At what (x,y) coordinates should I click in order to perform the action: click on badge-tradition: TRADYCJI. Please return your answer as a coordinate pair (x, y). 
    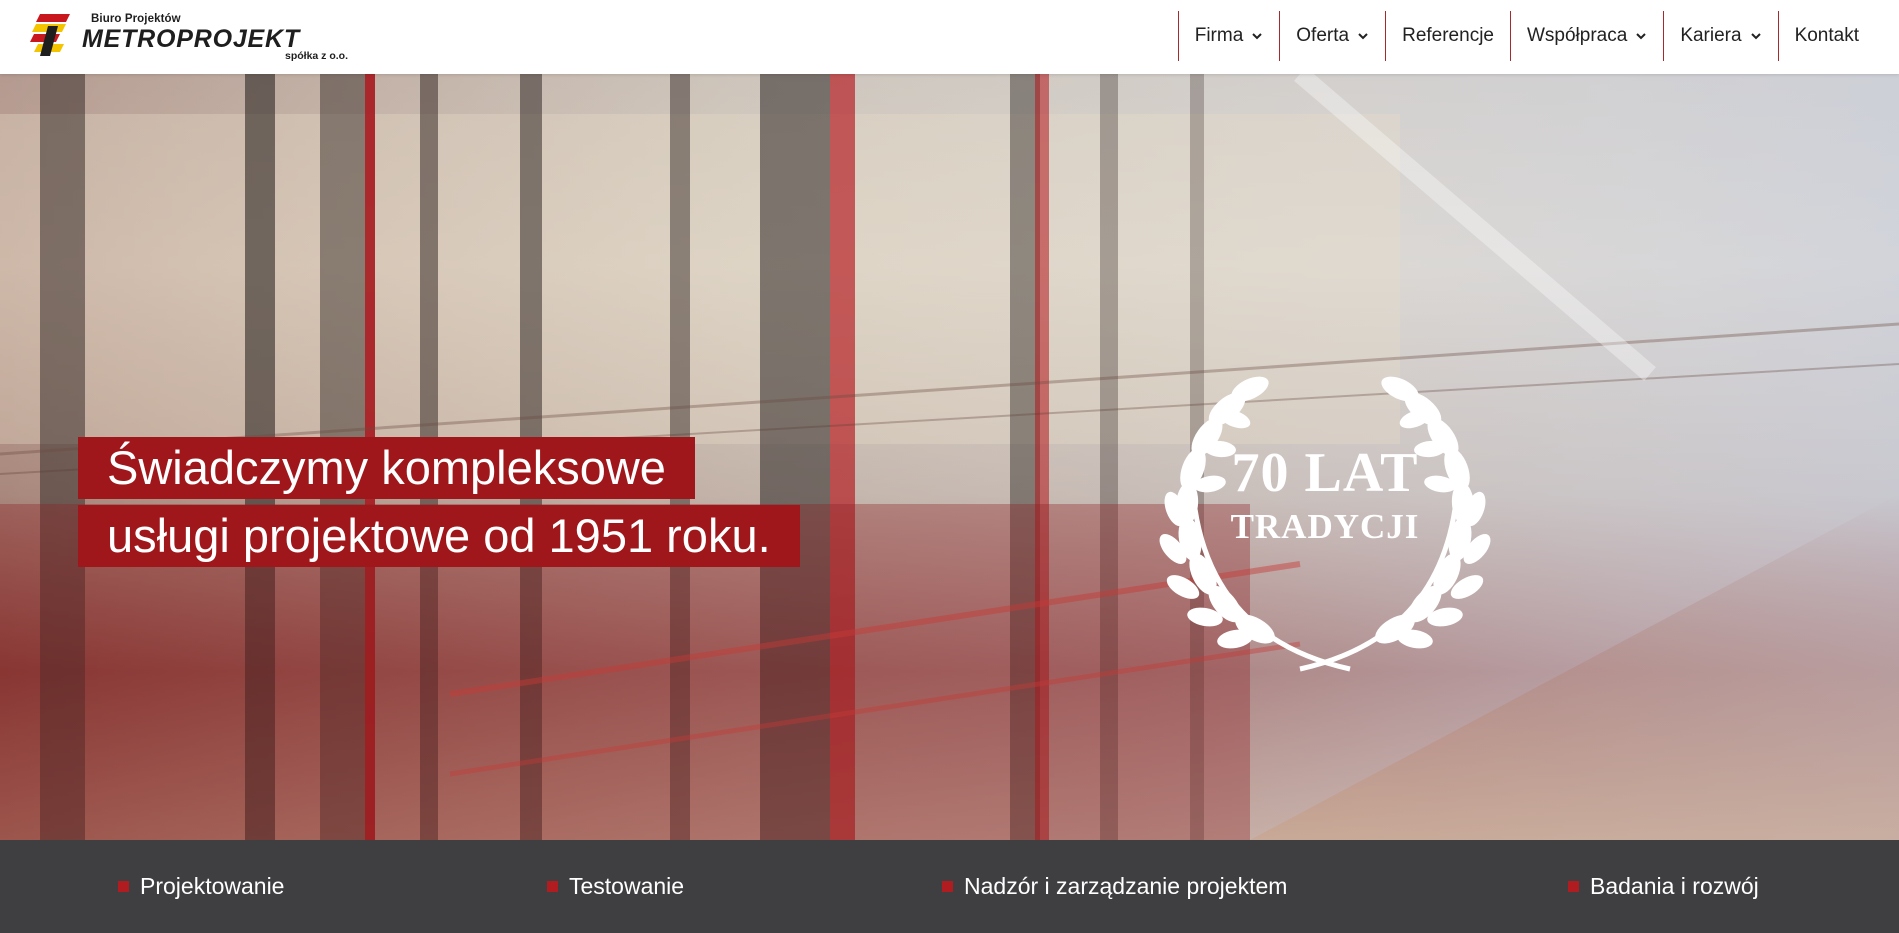
    Looking at the image, I should click on (1325, 526).